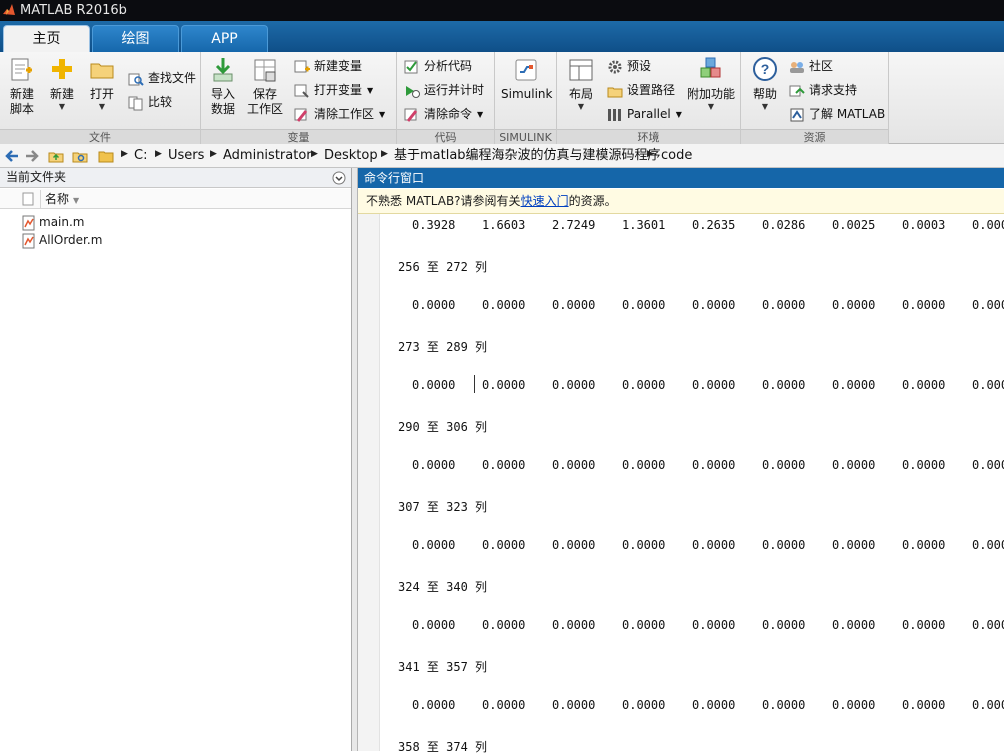 This screenshot has width=1004, height=755. I want to click on set-path-button: 设置路径, so click(641, 90).